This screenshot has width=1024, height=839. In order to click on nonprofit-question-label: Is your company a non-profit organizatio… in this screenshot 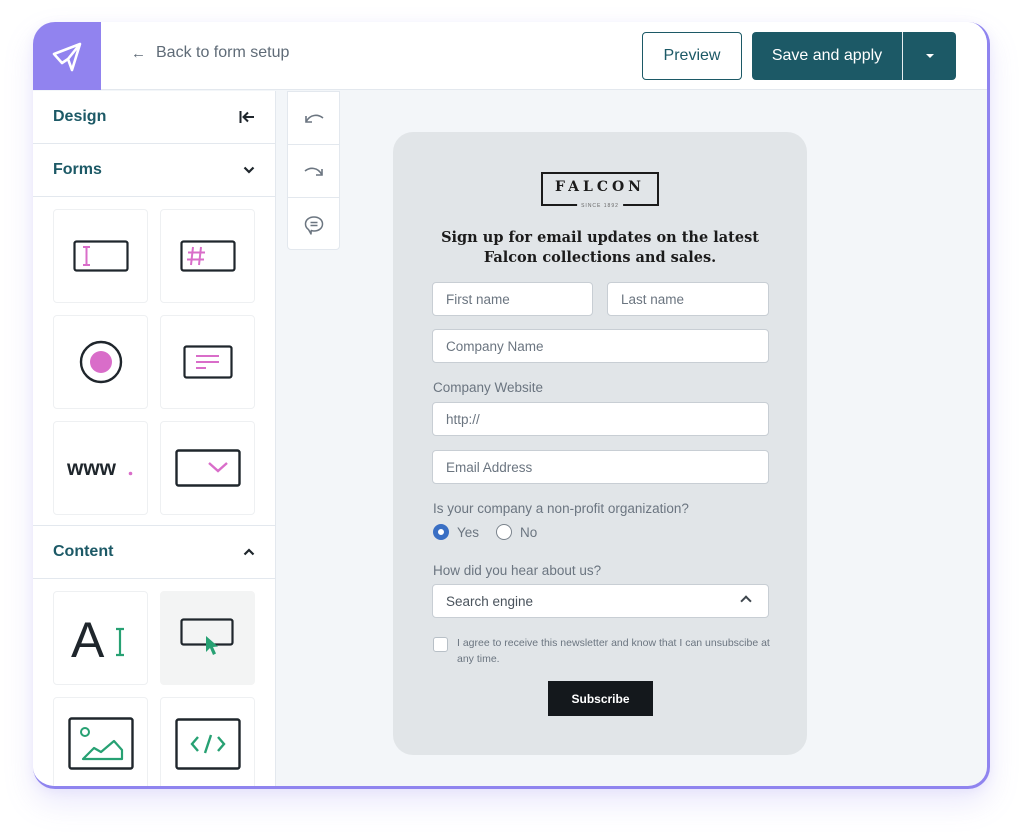, I will do `click(561, 508)`.